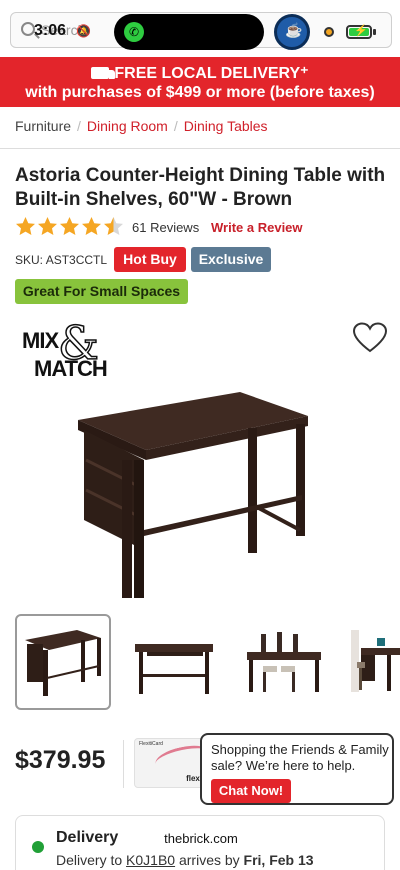  What do you see at coordinates (359, 32) in the screenshot?
I see `battery-icon: ⚡` at bounding box center [359, 32].